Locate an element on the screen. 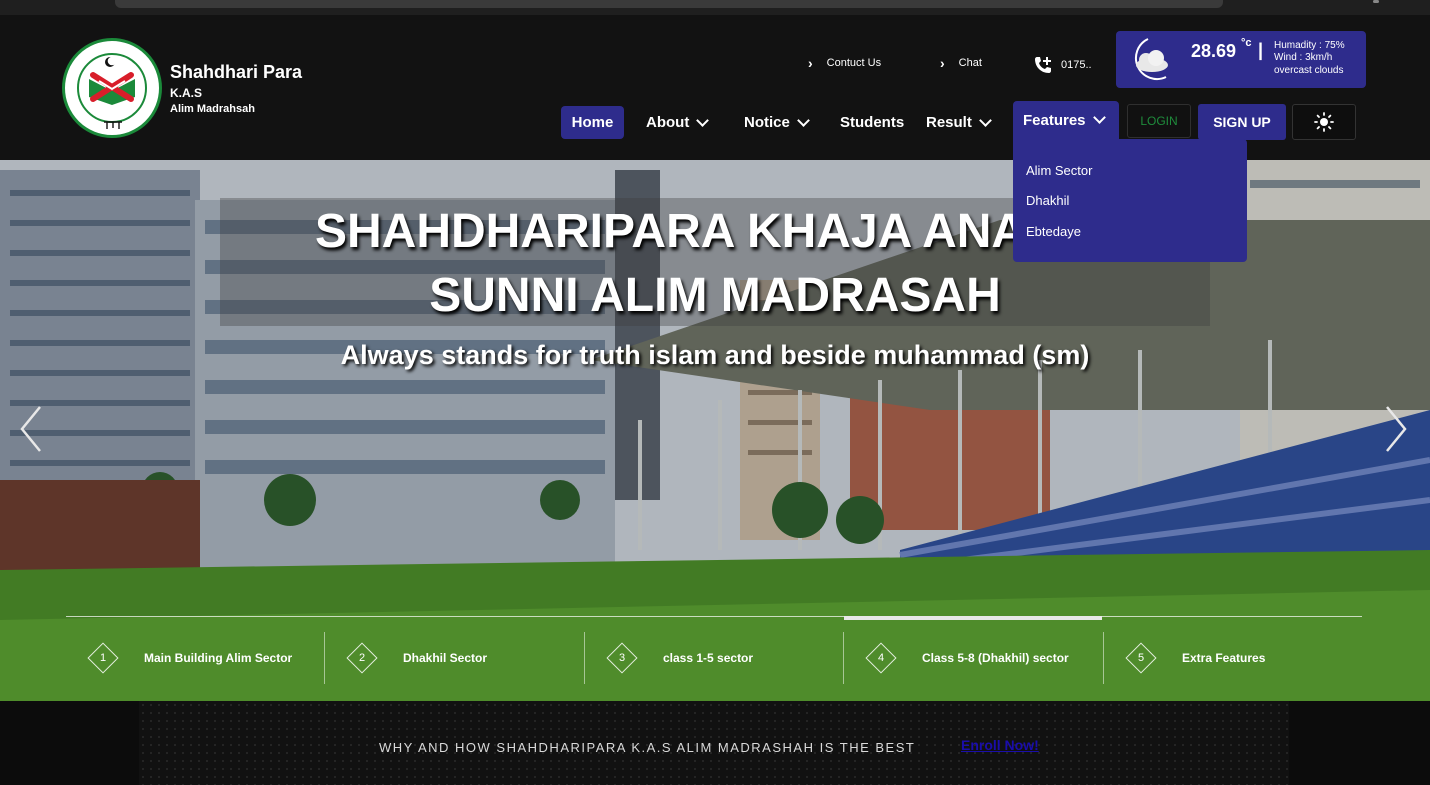 This screenshot has width=1430, height=785. open-book-icon is located at coordinates (112, 88).